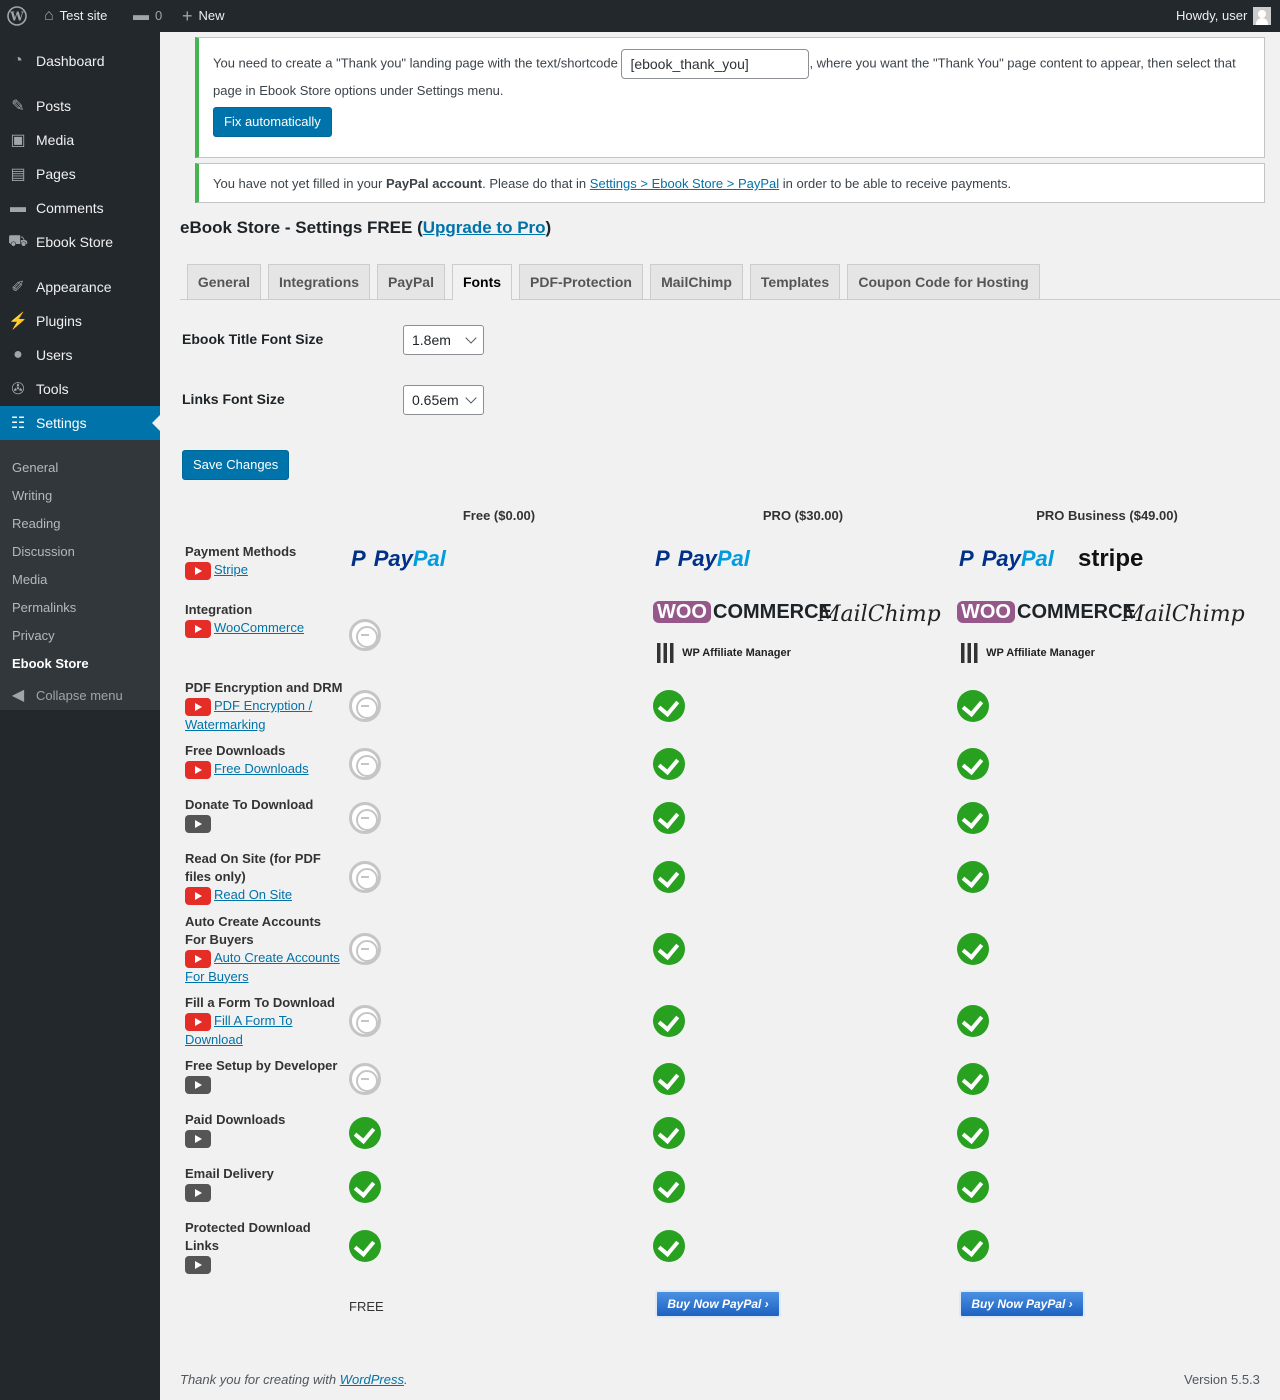 The height and width of the screenshot is (1400, 1280). Describe the element at coordinates (640, 16) in the screenshot. I see `admin-bar: W ⌂ Test site ▬ 0 + New Howdy, user` at that location.